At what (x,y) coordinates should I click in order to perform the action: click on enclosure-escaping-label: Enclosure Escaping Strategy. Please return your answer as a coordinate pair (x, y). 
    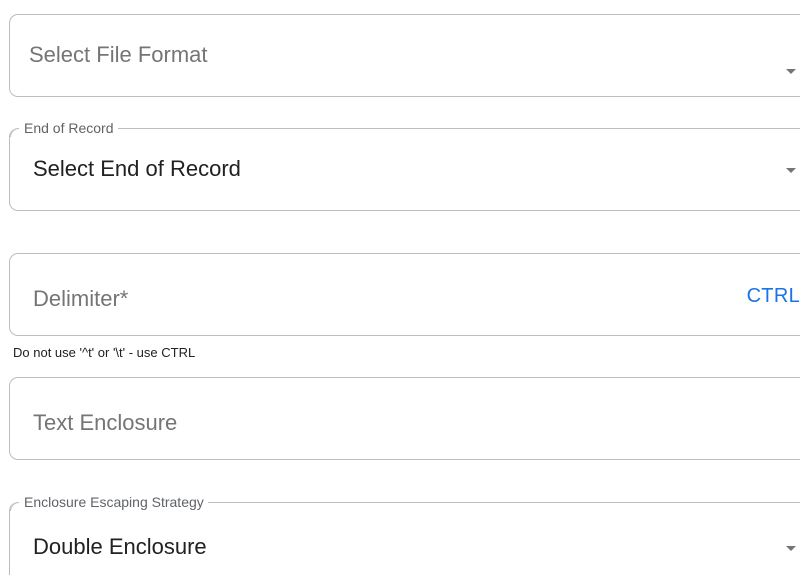
    Looking at the image, I should click on (114, 502).